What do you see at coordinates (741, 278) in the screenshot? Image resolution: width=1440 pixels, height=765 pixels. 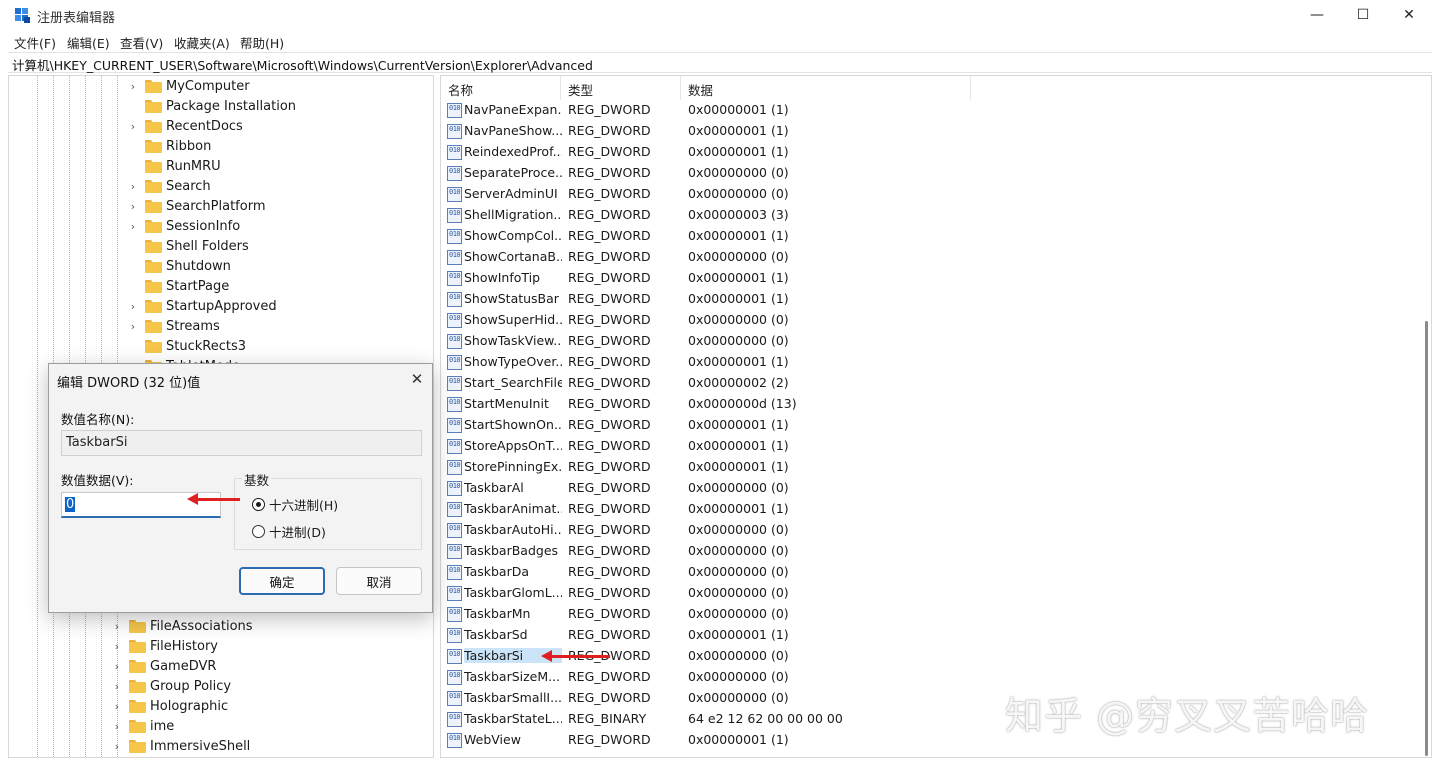 I see `list-item: 010 ShowInfoTip REG_DWORD 0x00000001 (1)` at bounding box center [741, 278].